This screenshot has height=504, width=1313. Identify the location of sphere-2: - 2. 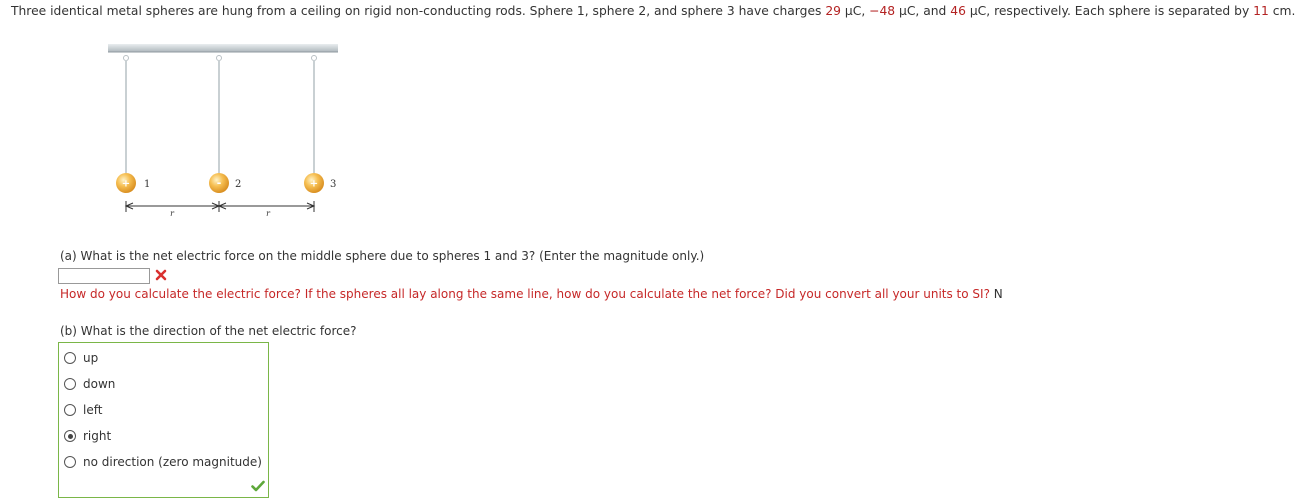
(225, 183).